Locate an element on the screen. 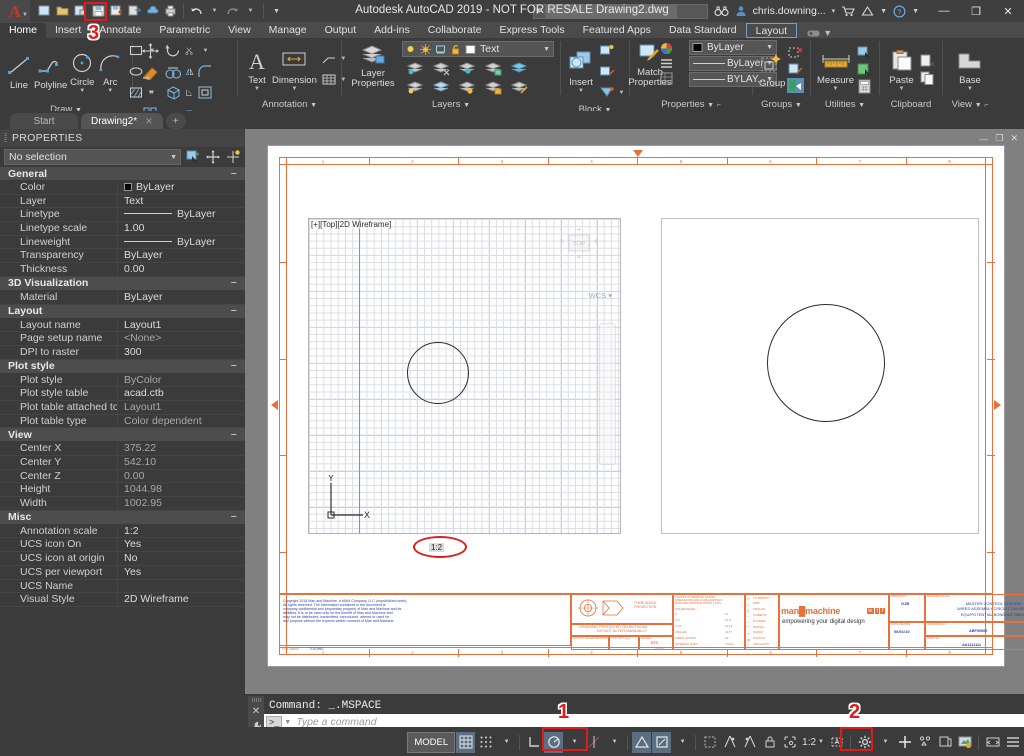  explode-icon is located at coordinates (173, 92).